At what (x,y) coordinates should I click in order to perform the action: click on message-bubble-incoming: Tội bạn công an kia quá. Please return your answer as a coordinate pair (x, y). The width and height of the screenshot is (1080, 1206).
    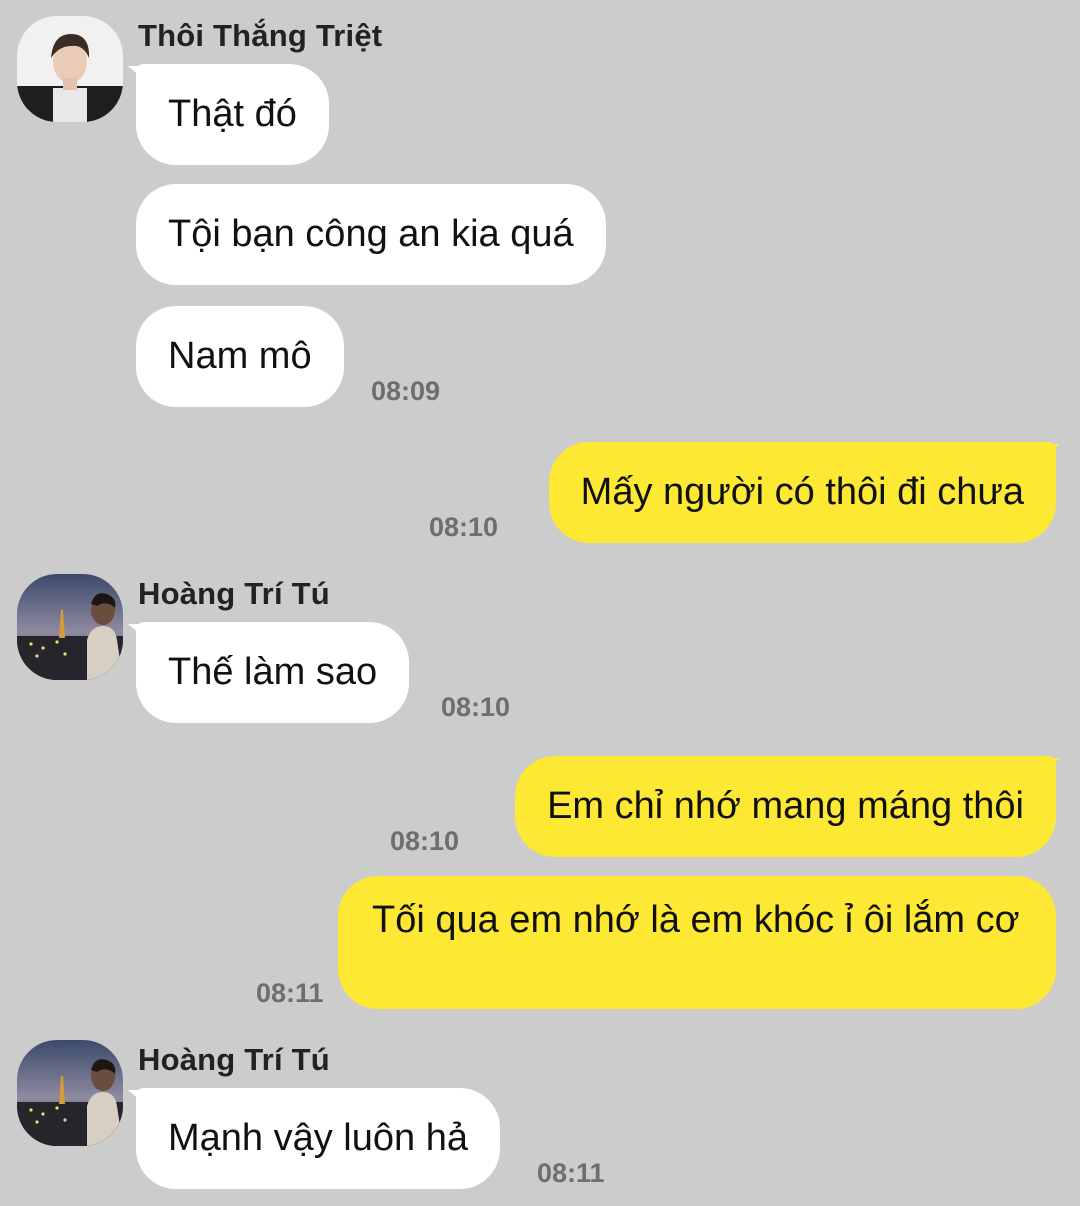
    Looking at the image, I should click on (371, 234).